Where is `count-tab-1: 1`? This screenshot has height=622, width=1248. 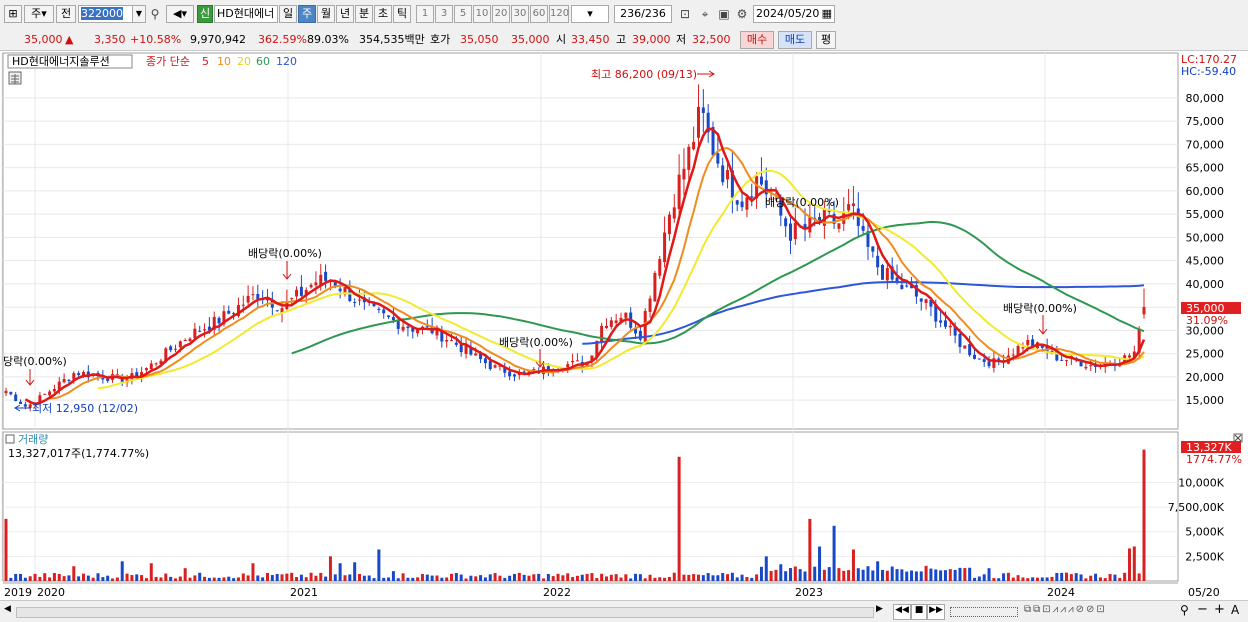 count-tab-1: 1 is located at coordinates (425, 14).